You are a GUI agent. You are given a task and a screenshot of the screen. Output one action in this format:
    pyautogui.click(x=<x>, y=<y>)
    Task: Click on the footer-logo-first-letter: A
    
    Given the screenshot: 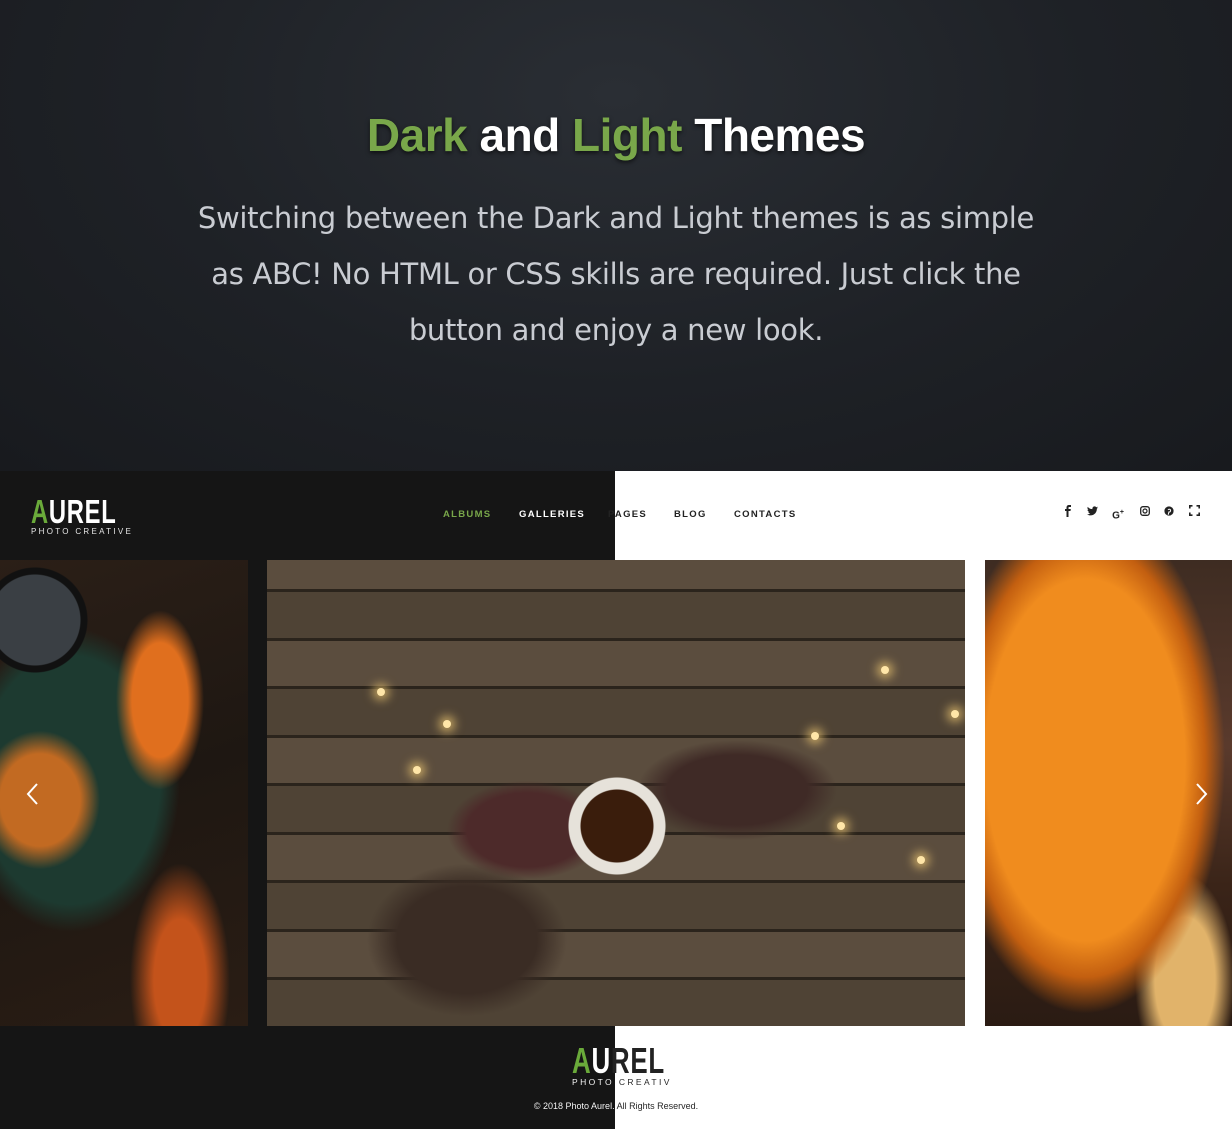 What is the action you would take?
    pyautogui.click(x=582, y=1060)
    